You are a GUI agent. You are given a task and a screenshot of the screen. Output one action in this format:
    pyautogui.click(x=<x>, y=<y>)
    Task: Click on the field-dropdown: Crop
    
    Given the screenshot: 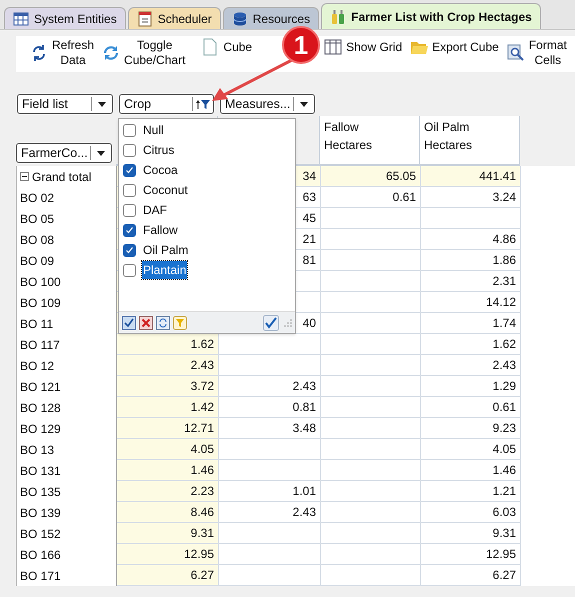 What is the action you would take?
    pyautogui.click(x=166, y=104)
    